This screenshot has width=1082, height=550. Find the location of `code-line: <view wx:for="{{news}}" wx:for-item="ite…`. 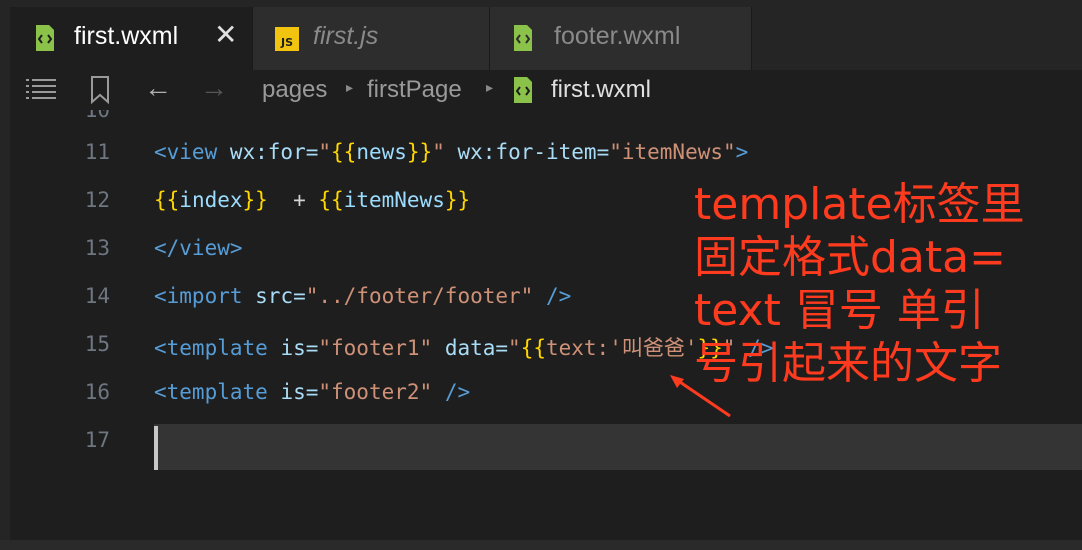

code-line: <view wx:for="{{news}}" wx:for-item="ite… is located at coordinates (451, 152).